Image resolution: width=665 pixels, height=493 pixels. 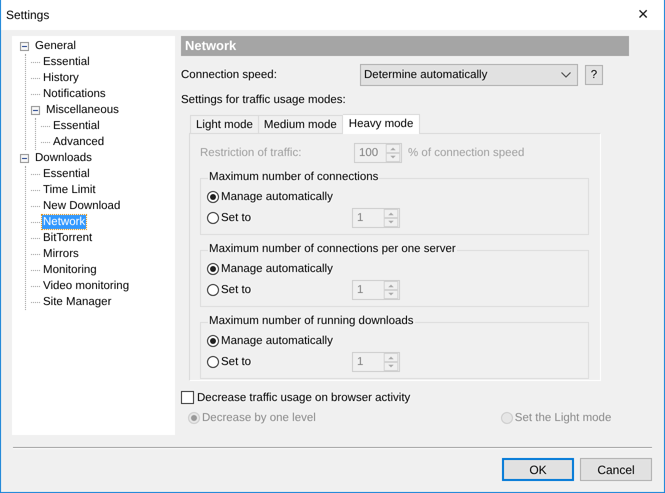 What do you see at coordinates (55, 46) in the screenshot?
I see `tree-item: General` at bounding box center [55, 46].